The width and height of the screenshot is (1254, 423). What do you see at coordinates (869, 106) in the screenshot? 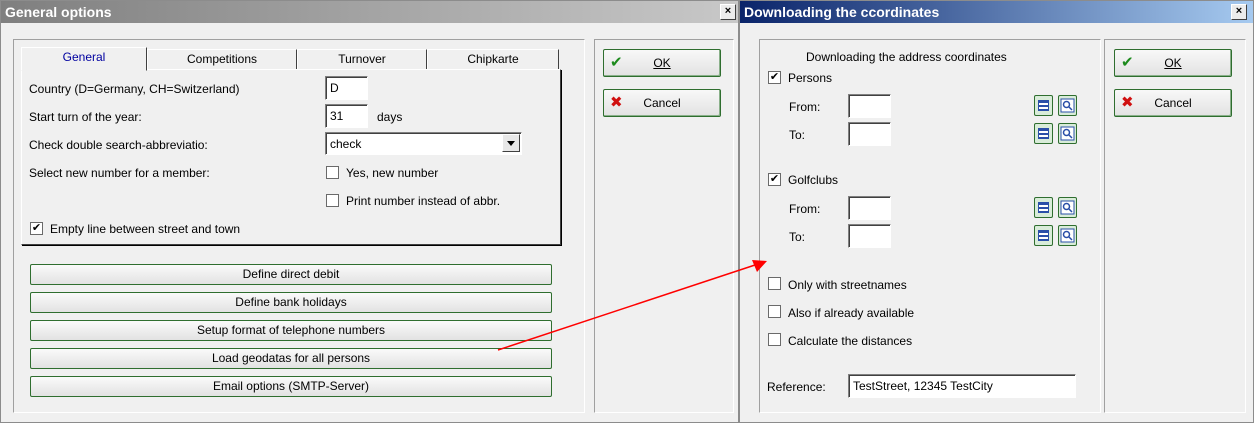
I see `persons-from-input` at bounding box center [869, 106].